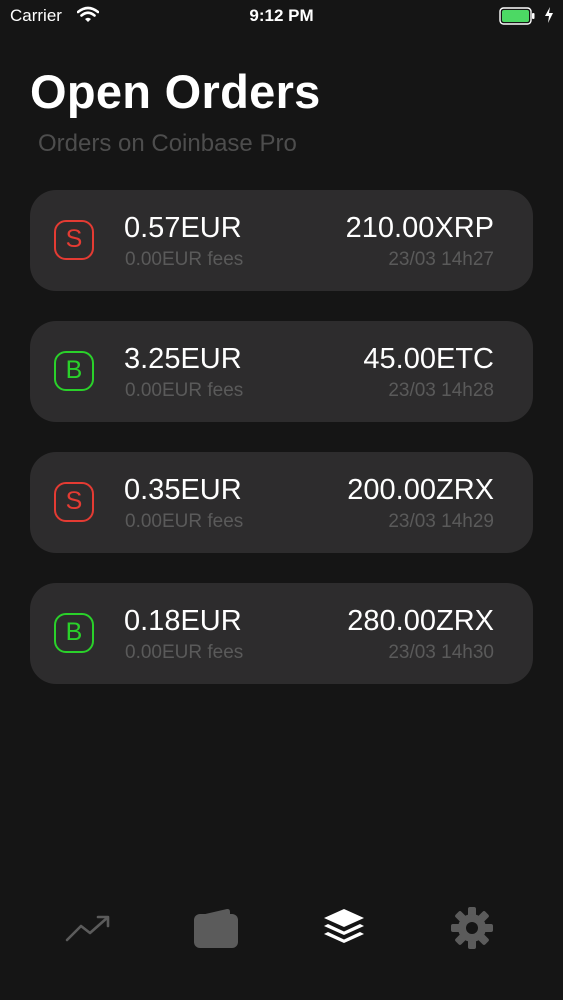 The height and width of the screenshot is (1000, 563). Describe the element at coordinates (517, 18) in the screenshot. I see `battery-icon` at that location.